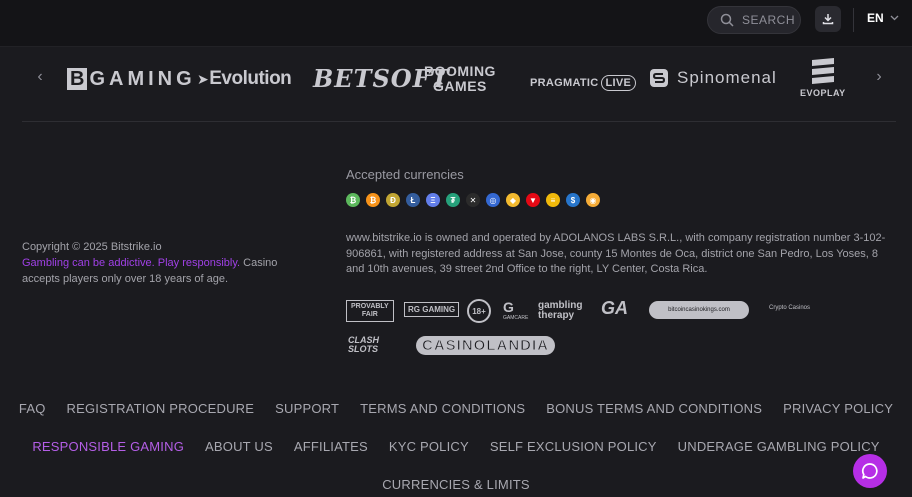  Describe the element at coordinates (769, 20) in the screenshot. I see `search-placeholder: SEARCH` at that location.